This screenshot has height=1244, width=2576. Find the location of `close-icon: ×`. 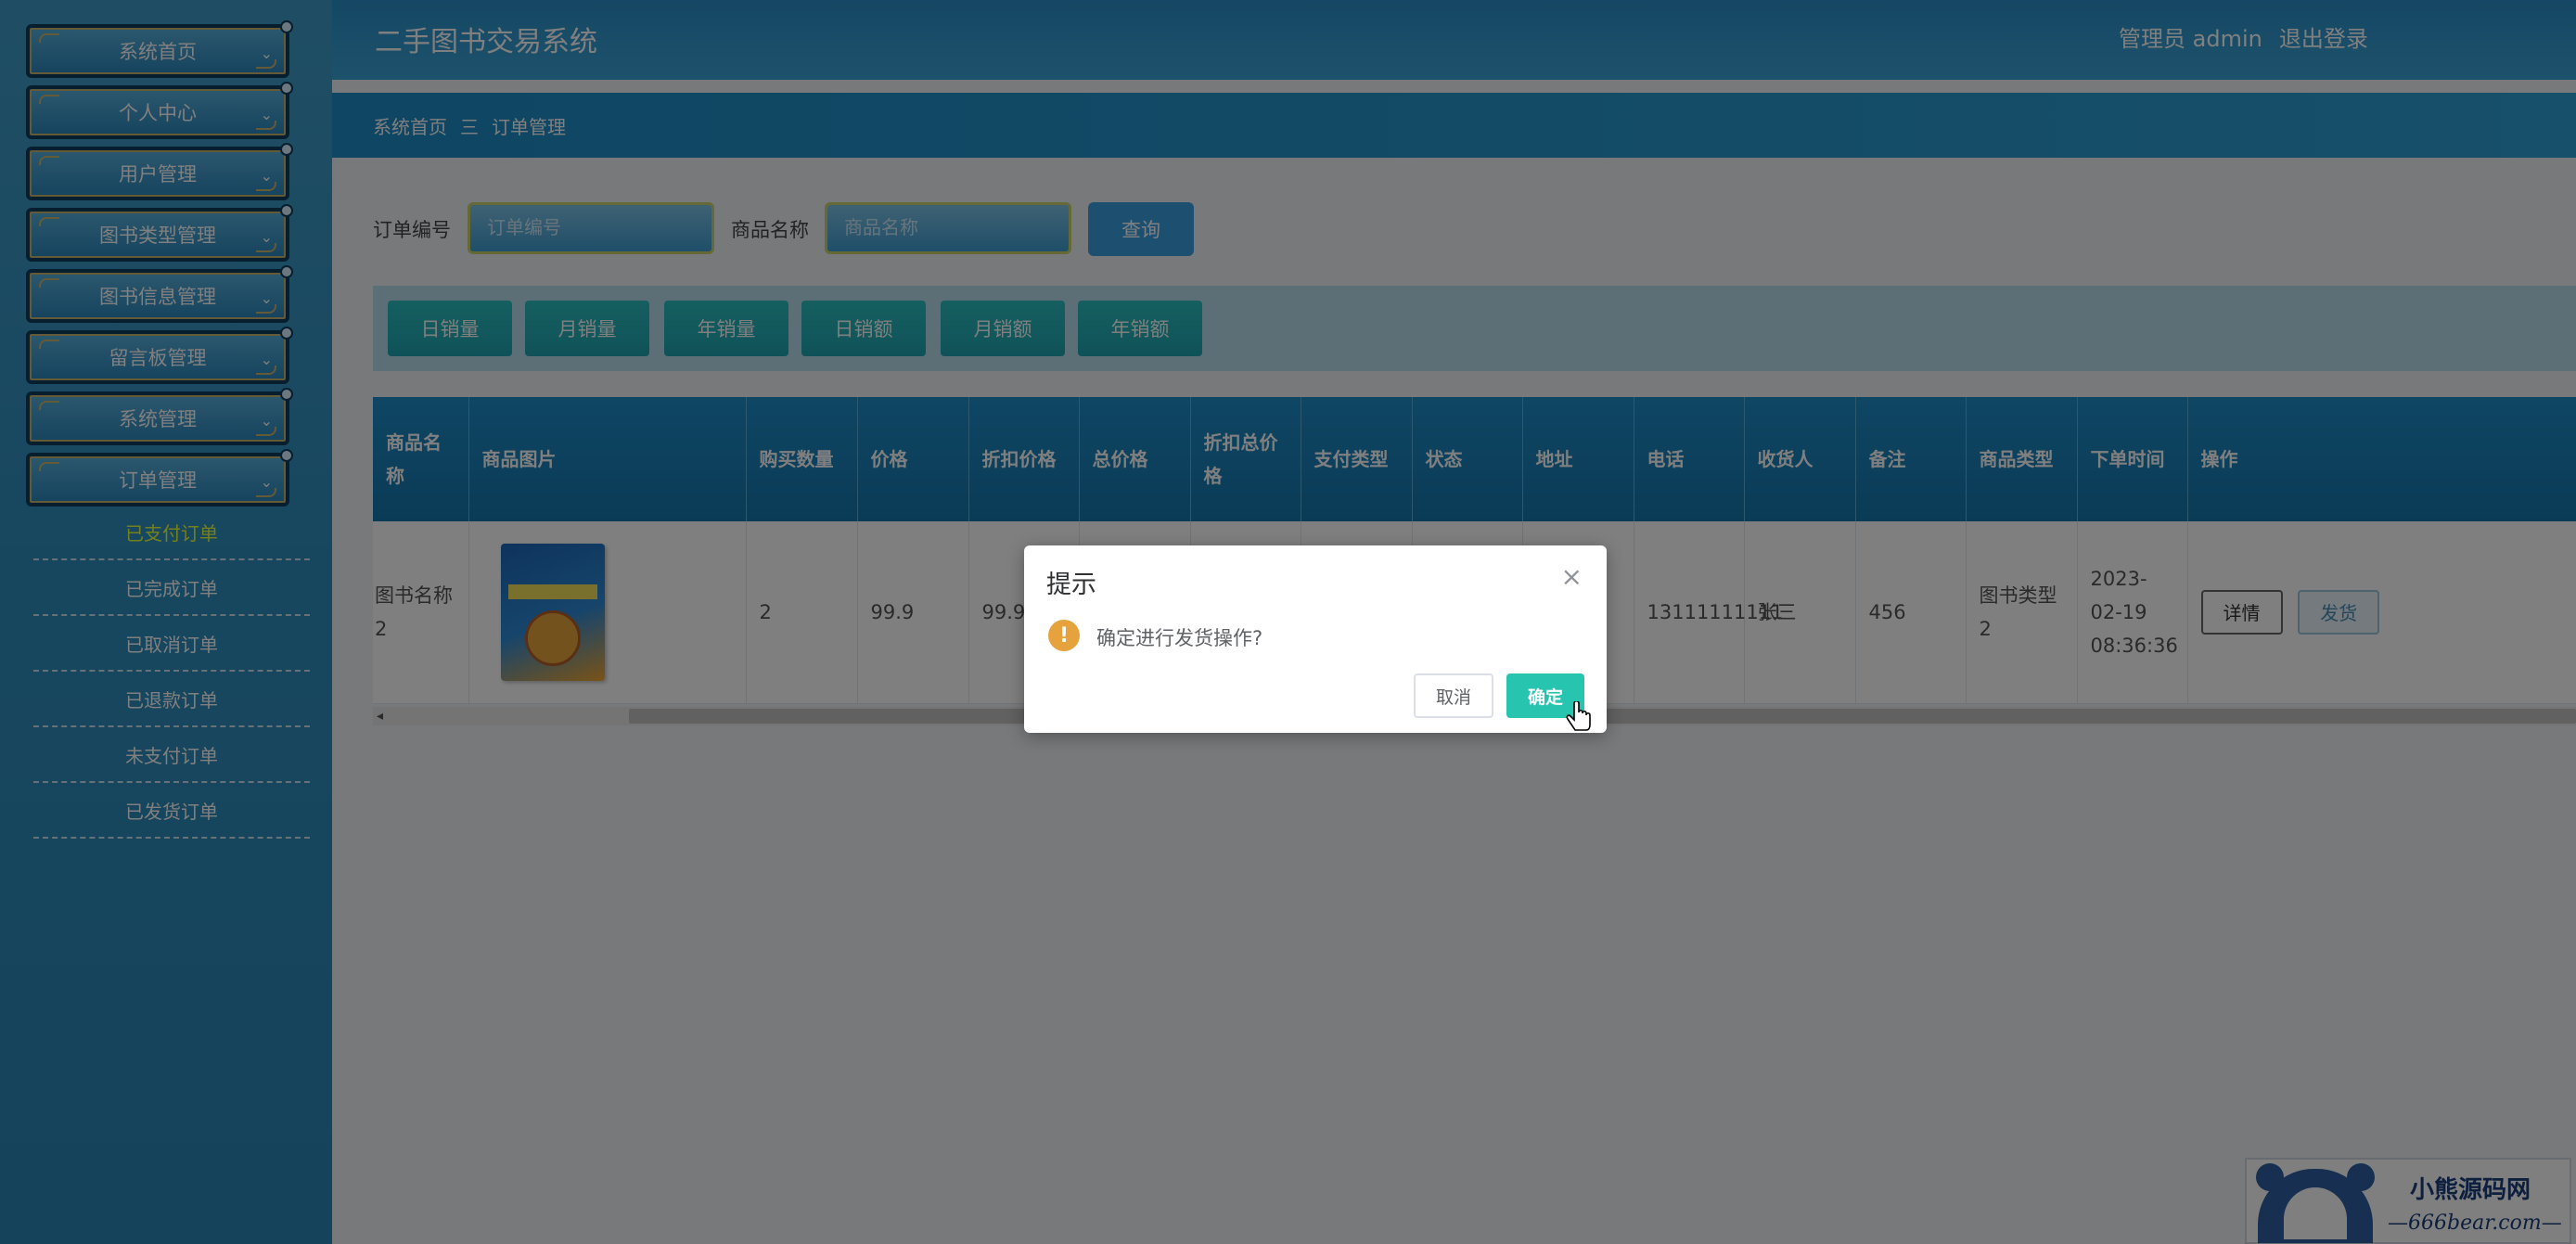

close-icon: × is located at coordinates (1572, 577).